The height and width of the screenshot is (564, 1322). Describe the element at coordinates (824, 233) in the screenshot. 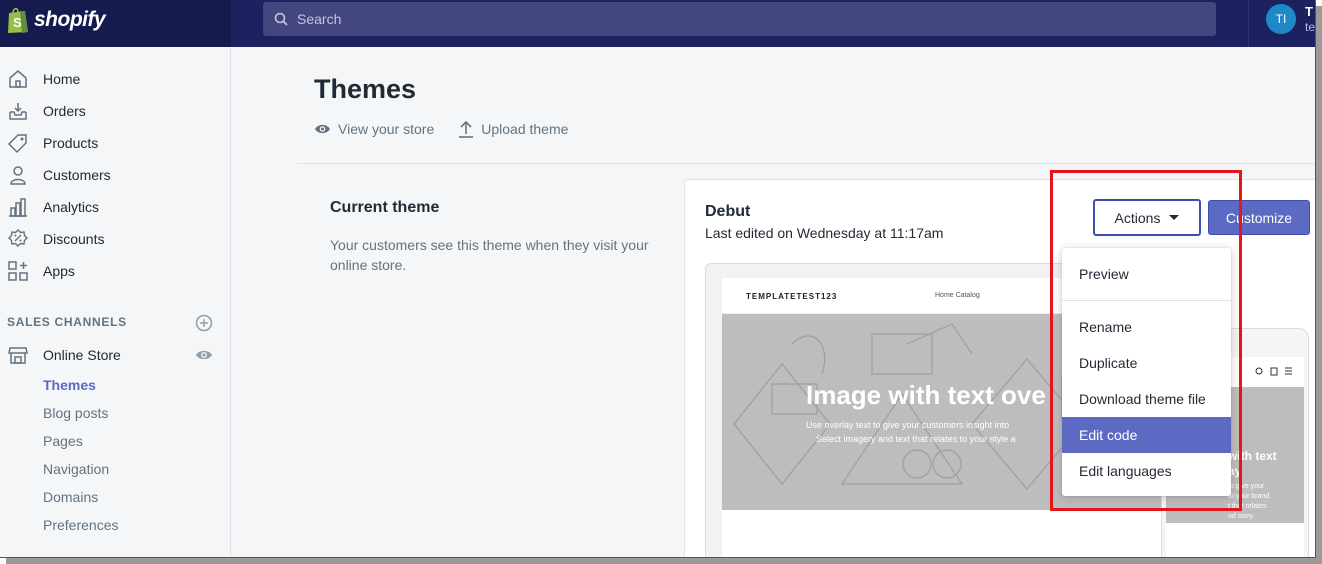

I see `theme-last-edited: Last edited on Wednesday at 11:17am` at that location.